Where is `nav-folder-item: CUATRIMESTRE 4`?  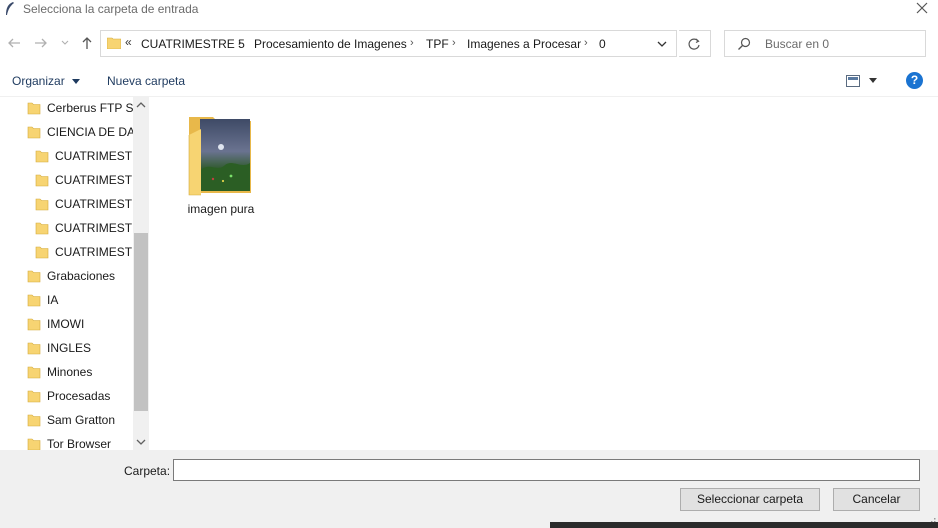 nav-folder-item: CUATRIMESTRE 4 is located at coordinates (66, 228).